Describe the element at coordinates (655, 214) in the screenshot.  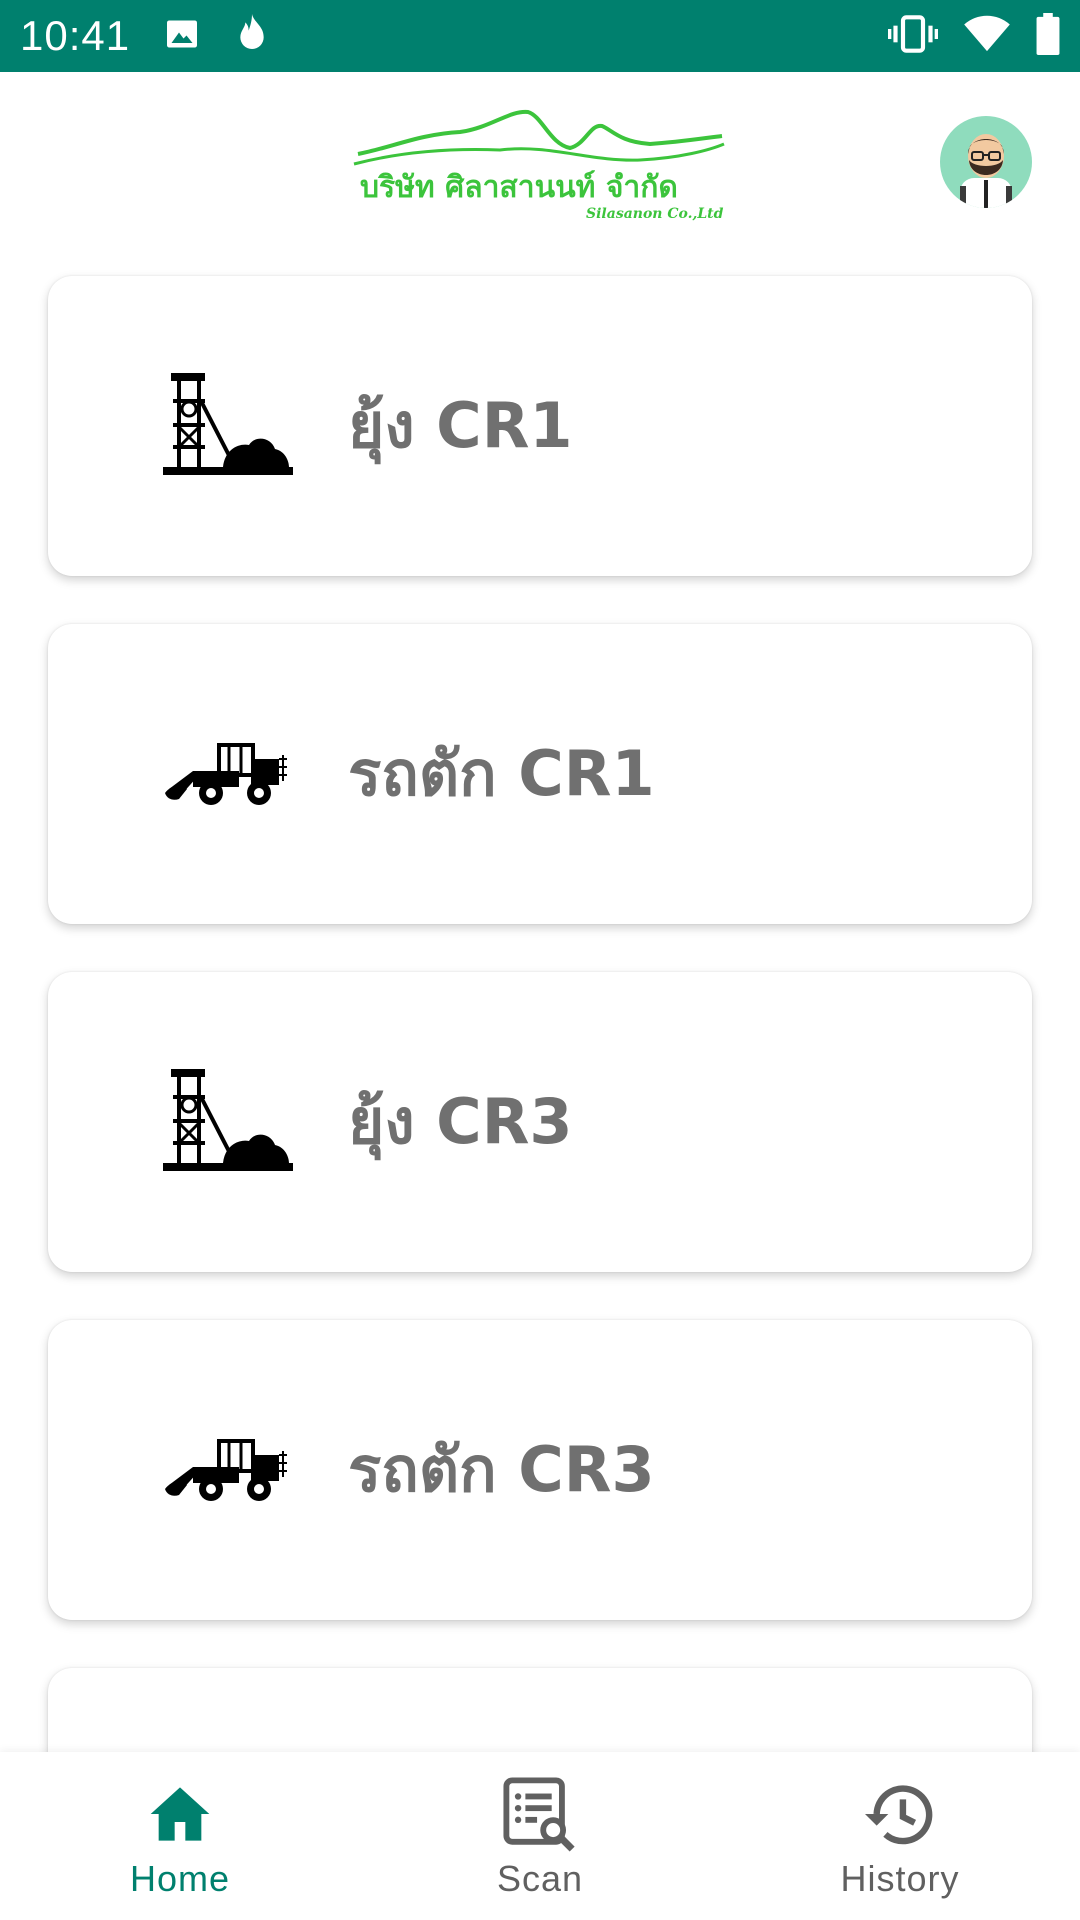
I see `logo-subtext: Silasanon Co.,Ltd` at that location.